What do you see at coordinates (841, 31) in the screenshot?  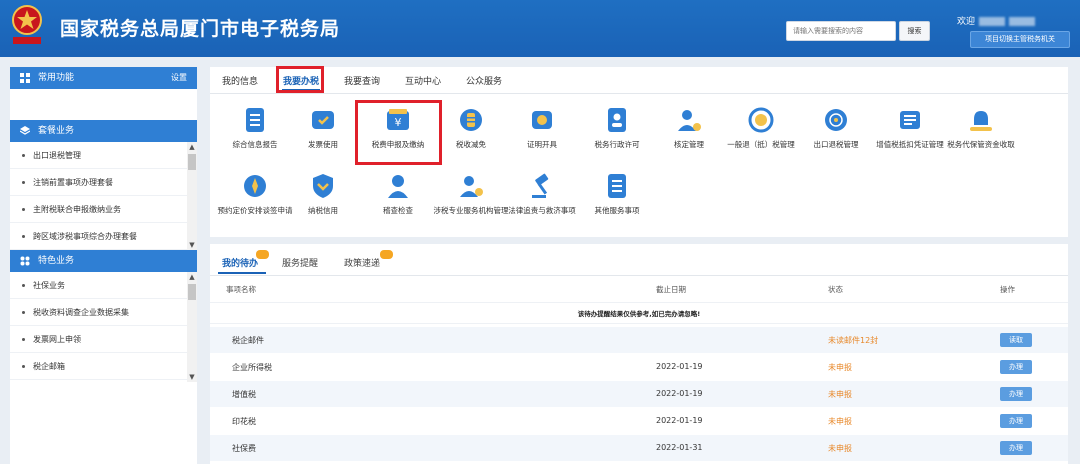 I see `search-input` at bounding box center [841, 31].